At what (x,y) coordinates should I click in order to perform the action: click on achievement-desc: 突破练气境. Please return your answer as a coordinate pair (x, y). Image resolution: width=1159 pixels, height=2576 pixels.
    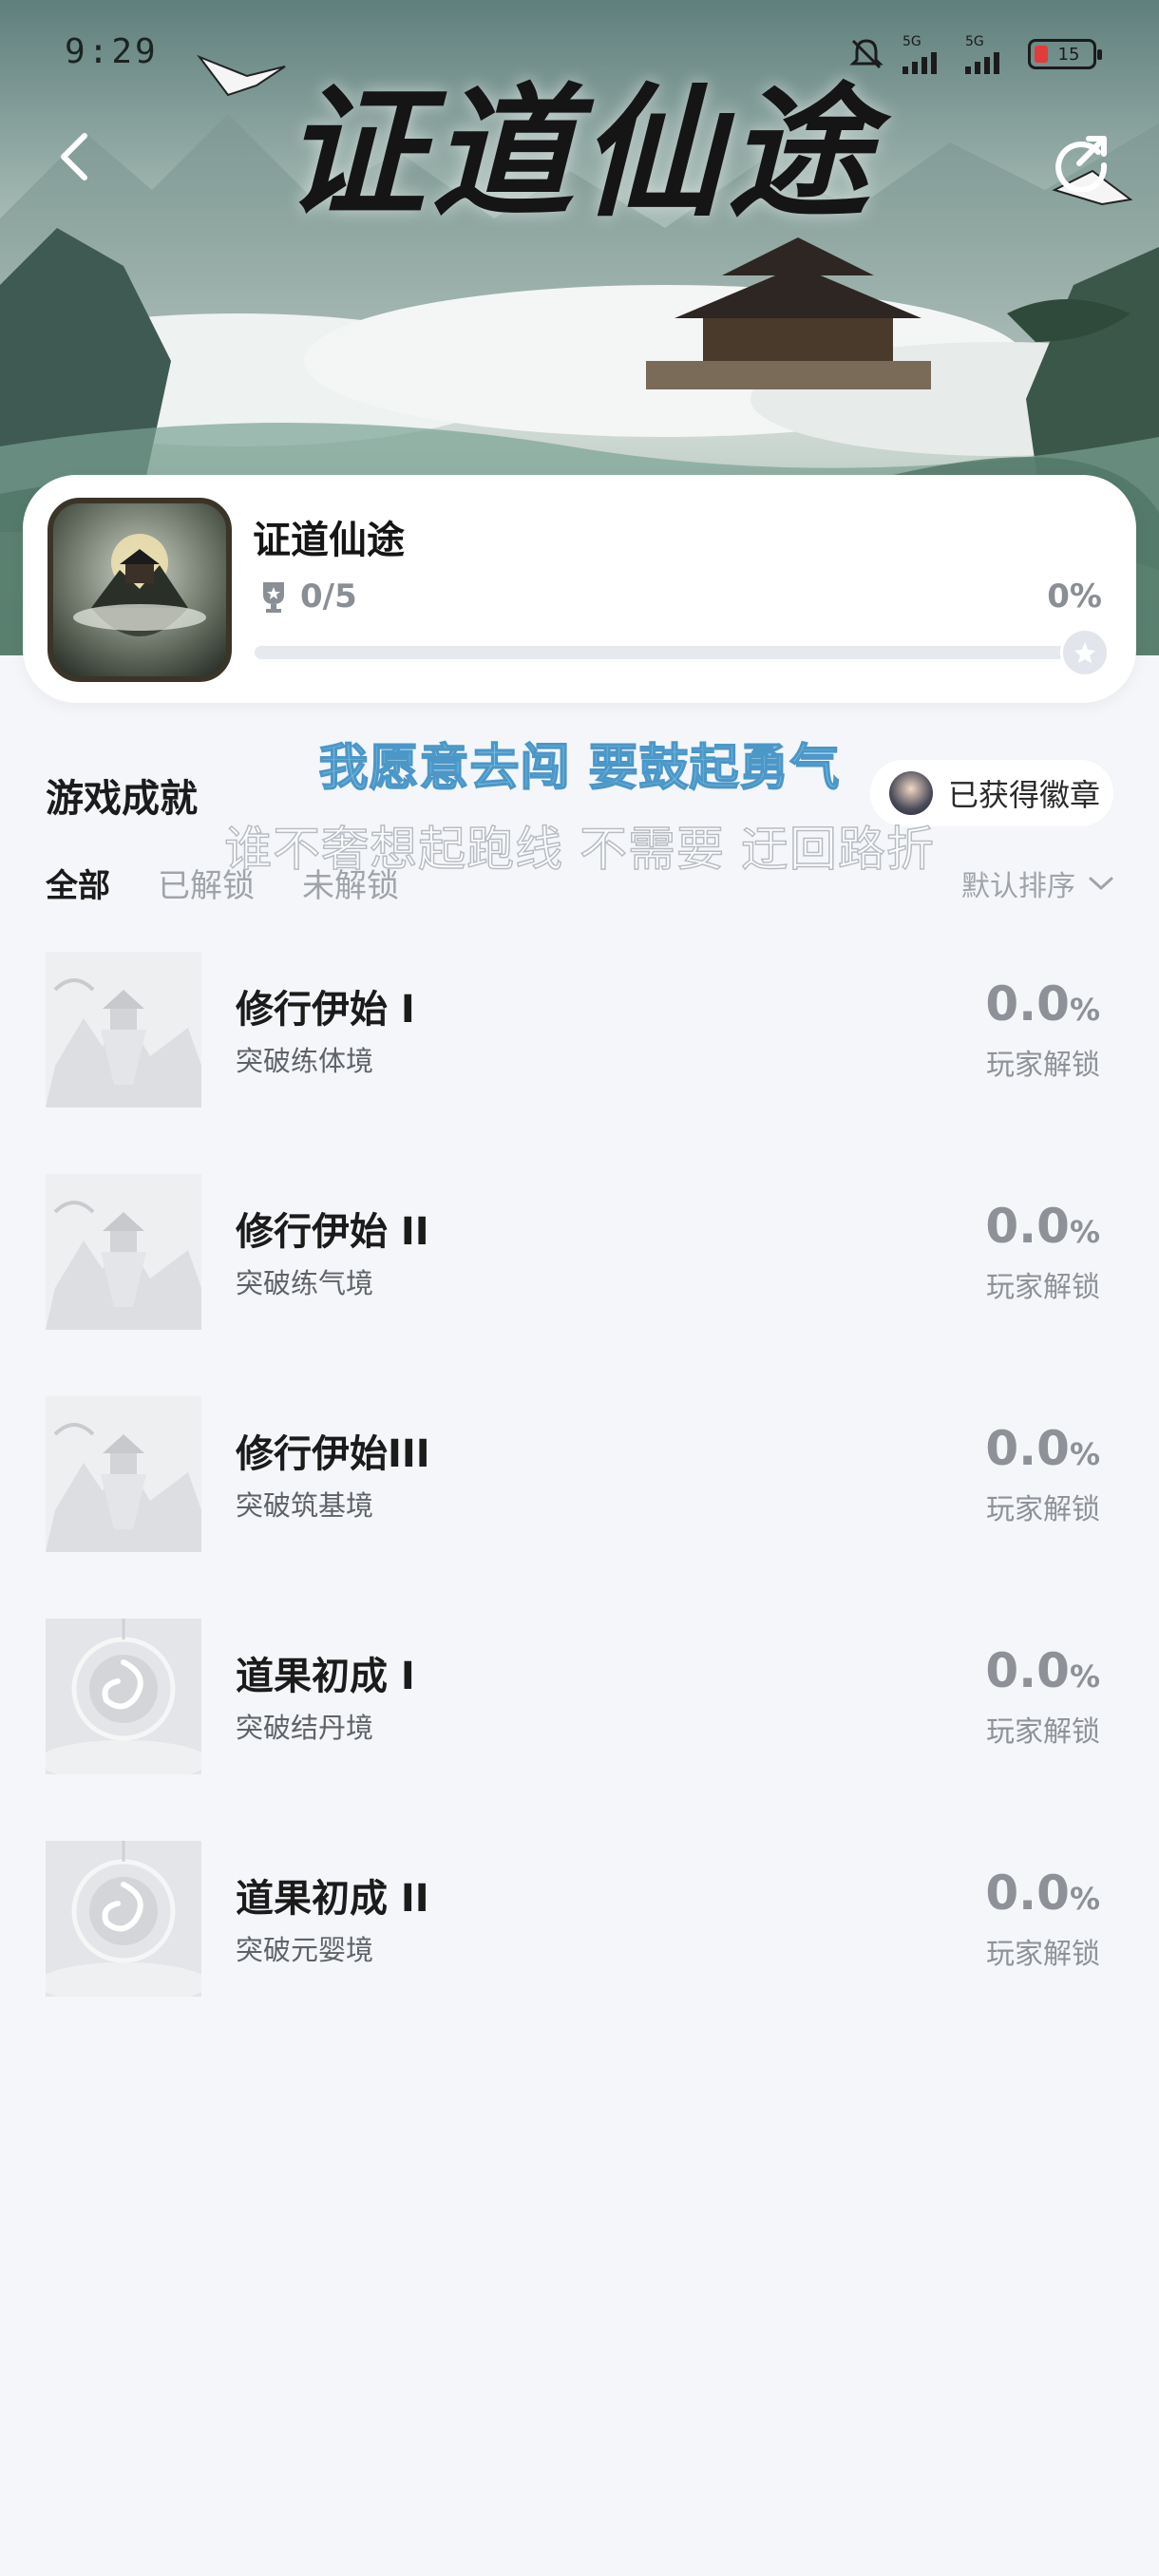
    Looking at the image, I should click on (305, 1283).